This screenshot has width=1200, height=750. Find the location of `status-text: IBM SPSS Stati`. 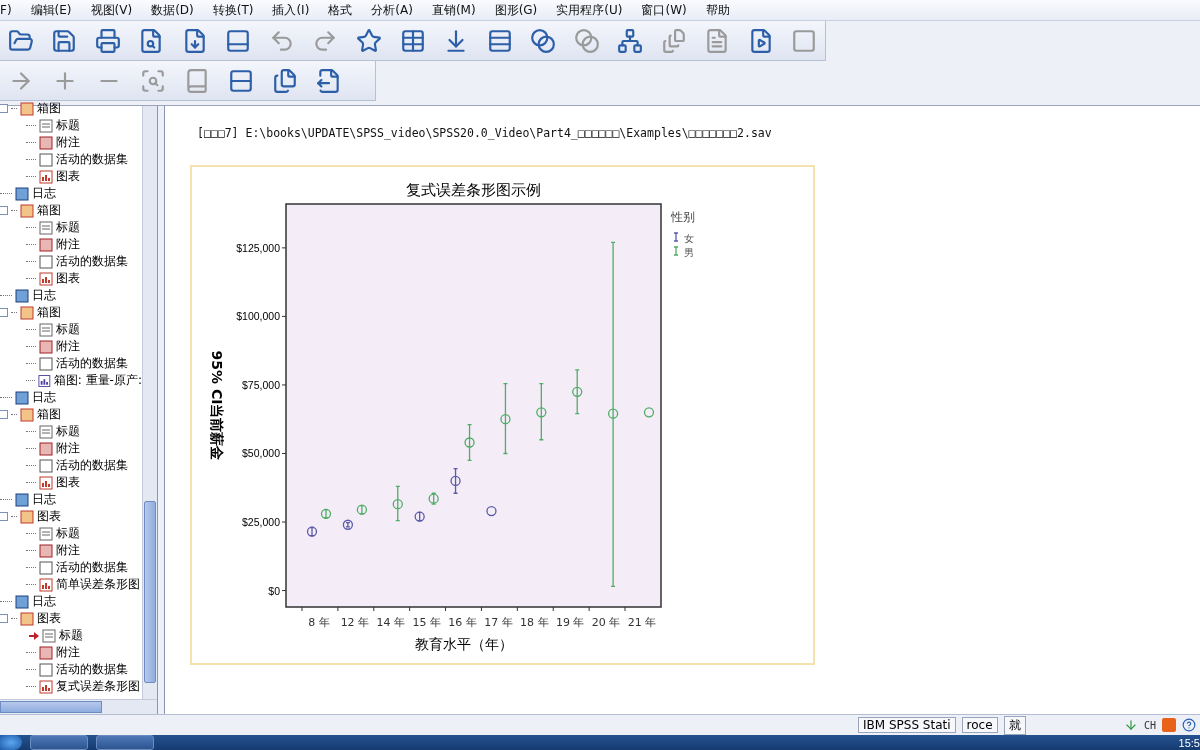

status-text: IBM SPSS Stati is located at coordinates (907, 725).